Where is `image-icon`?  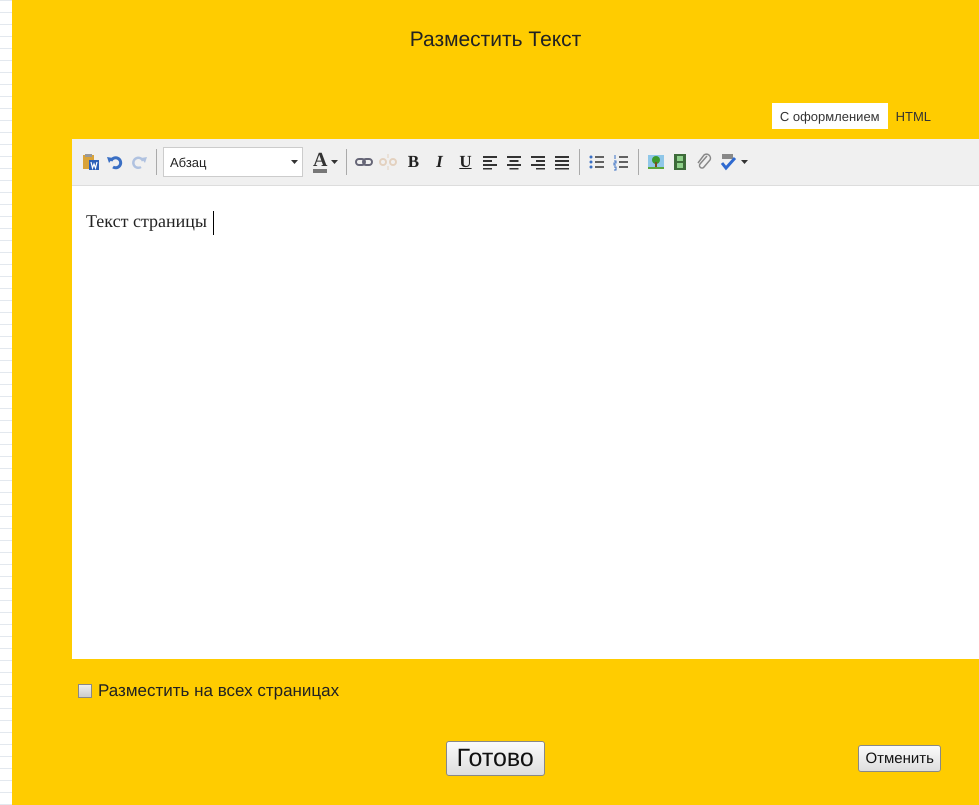 image-icon is located at coordinates (656, 162).